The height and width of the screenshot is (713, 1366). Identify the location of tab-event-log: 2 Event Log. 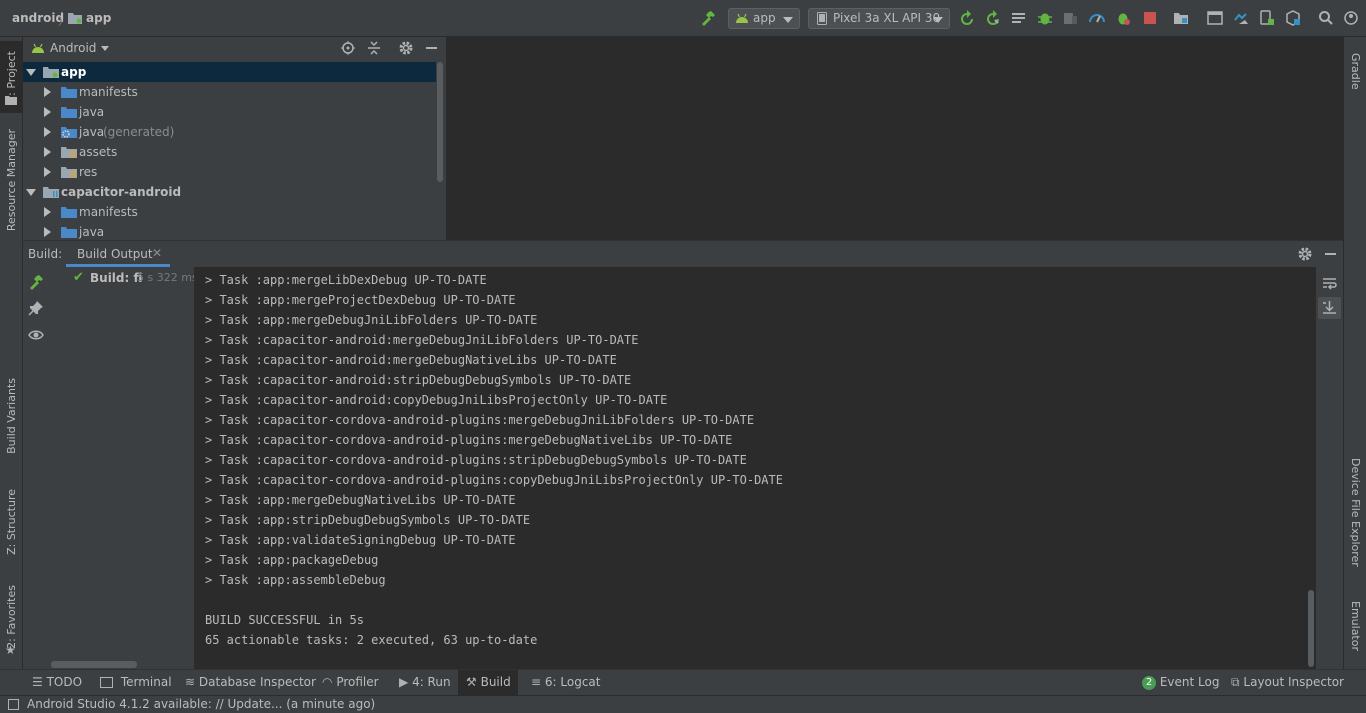
(1180, 682).